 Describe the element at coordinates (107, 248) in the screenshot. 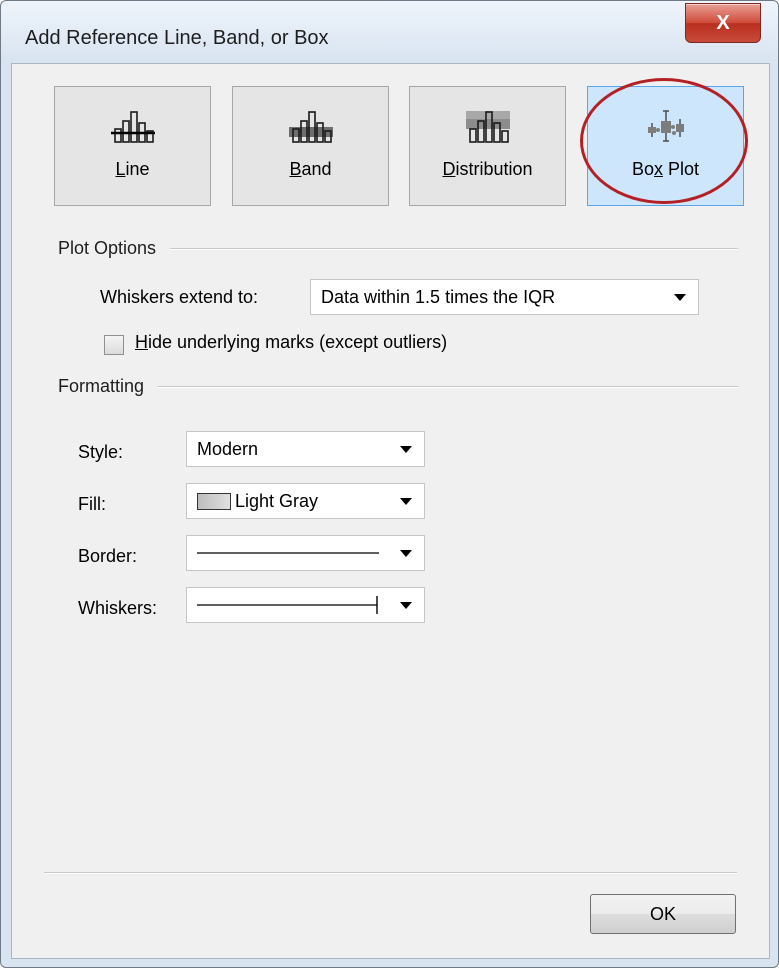

I see `plot-options-heading: Plot Options` at that location.